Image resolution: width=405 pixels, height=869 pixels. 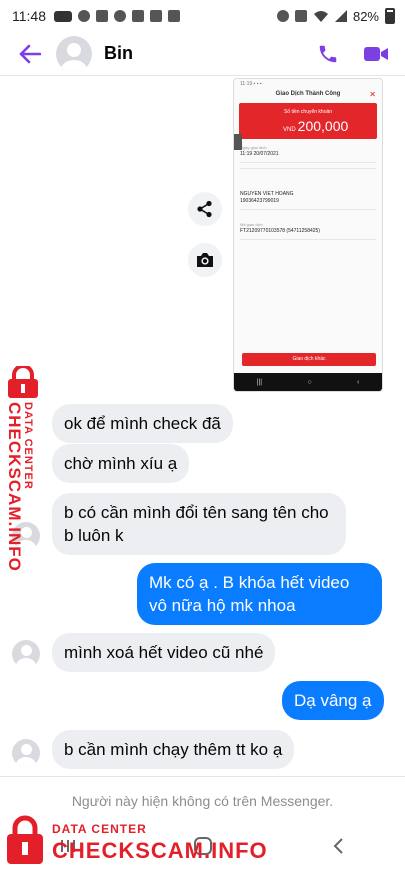 I want to click on video-camera-icon, so click(x=376, y=53).